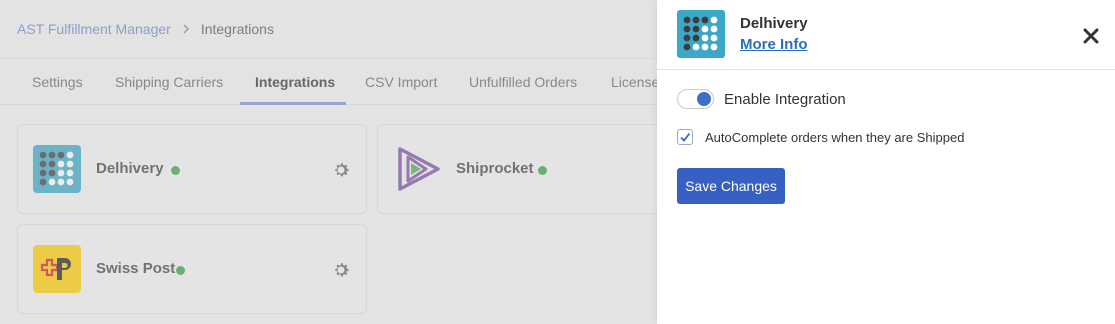  I want to click on save-changes-button: Save Changes, so click(731, 186).